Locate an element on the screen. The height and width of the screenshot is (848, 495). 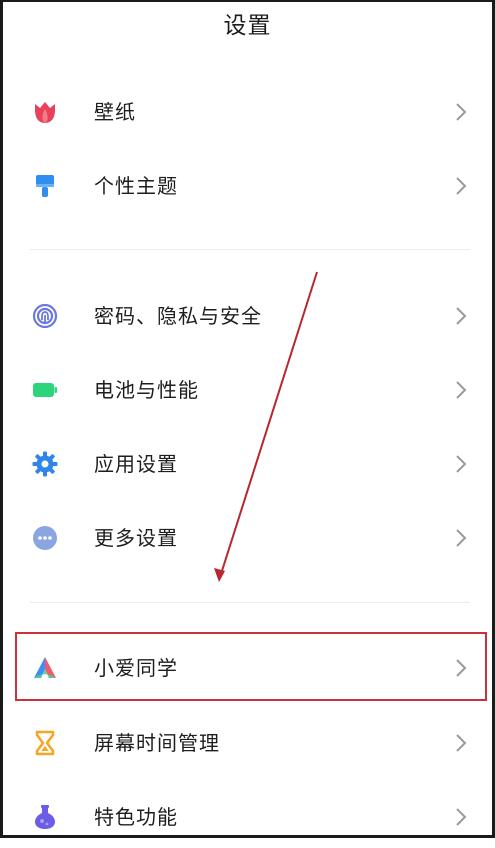
settings-item-label: 个性主题 is located at coordinates (136, 186).